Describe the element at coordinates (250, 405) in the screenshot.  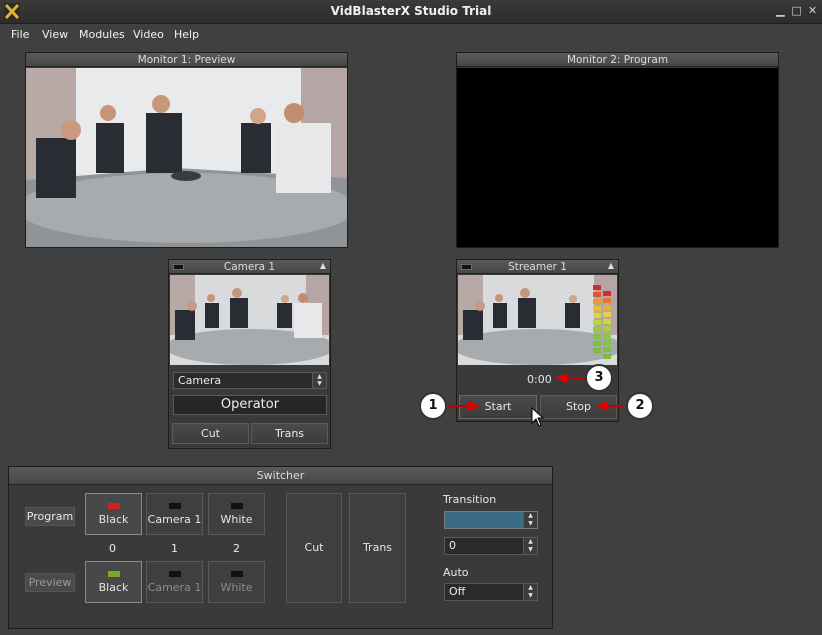
I see `operator-field: Operator` at that location.